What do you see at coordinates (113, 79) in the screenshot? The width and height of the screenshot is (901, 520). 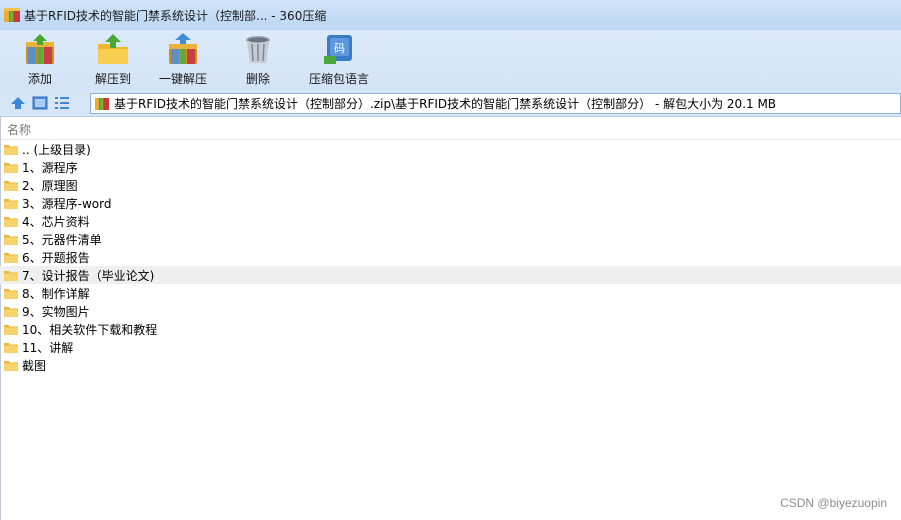 I see `extract-to-label: 解压到` at bounding box center [113, 79].